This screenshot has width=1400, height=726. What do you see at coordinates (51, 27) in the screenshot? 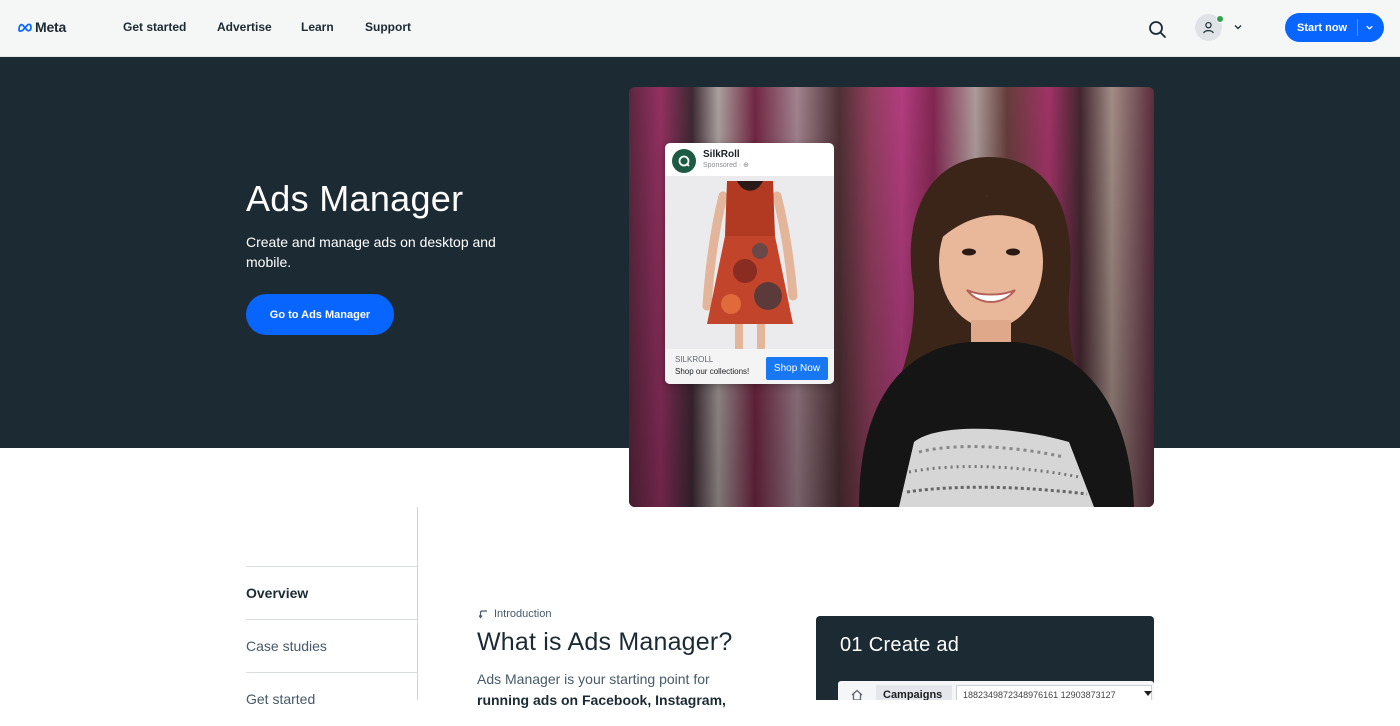
I see `logo-text: Meta` at bounding box center [51, 27].